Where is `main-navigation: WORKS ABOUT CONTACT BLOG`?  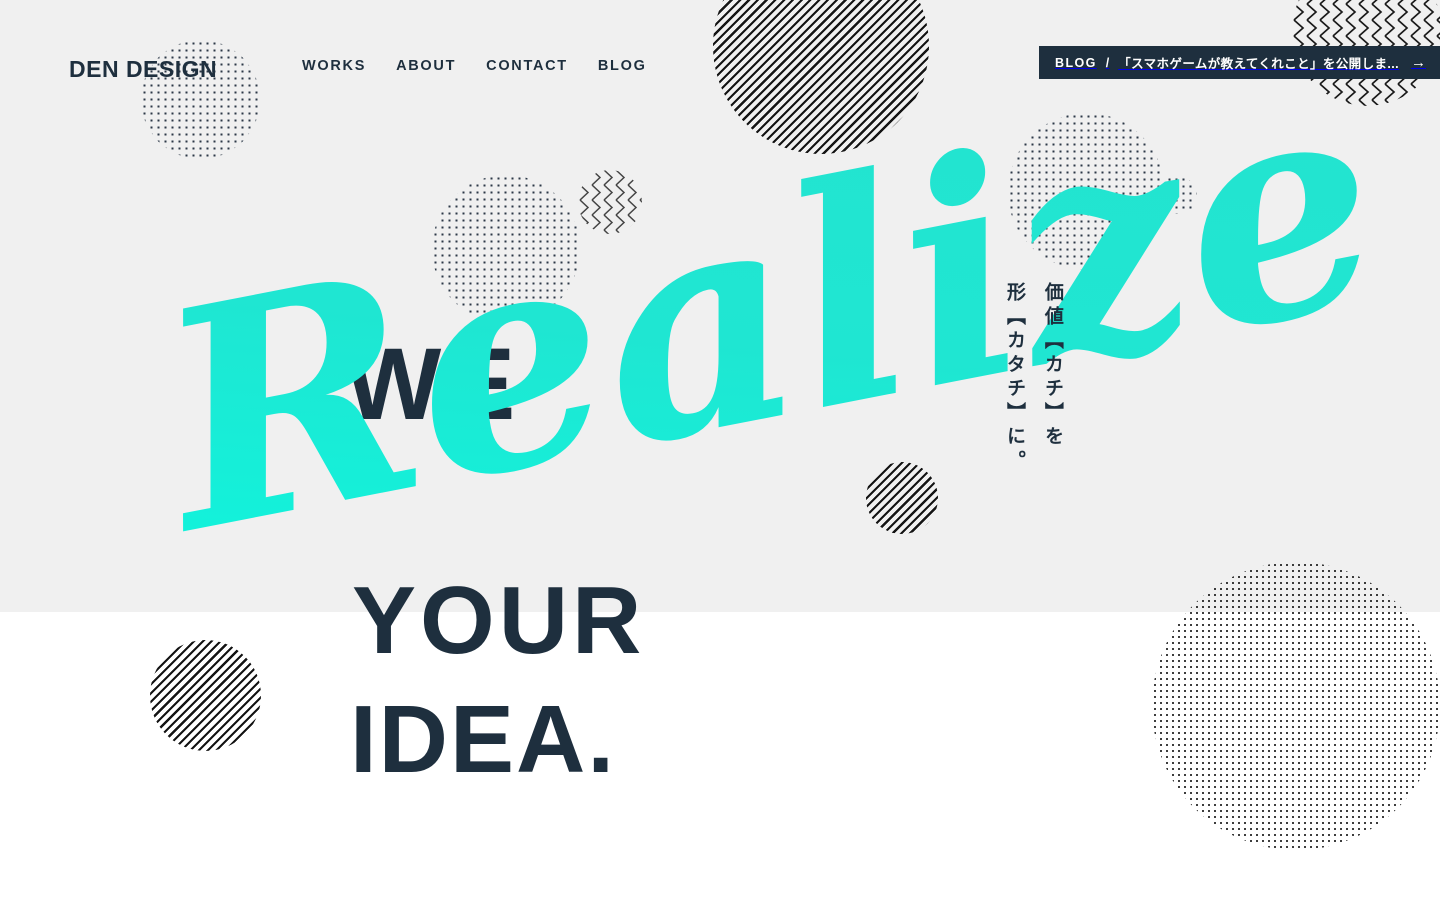 main-navigation: WORKS ABOUT CONTACT BLOG is located at coordinates (474, 66).